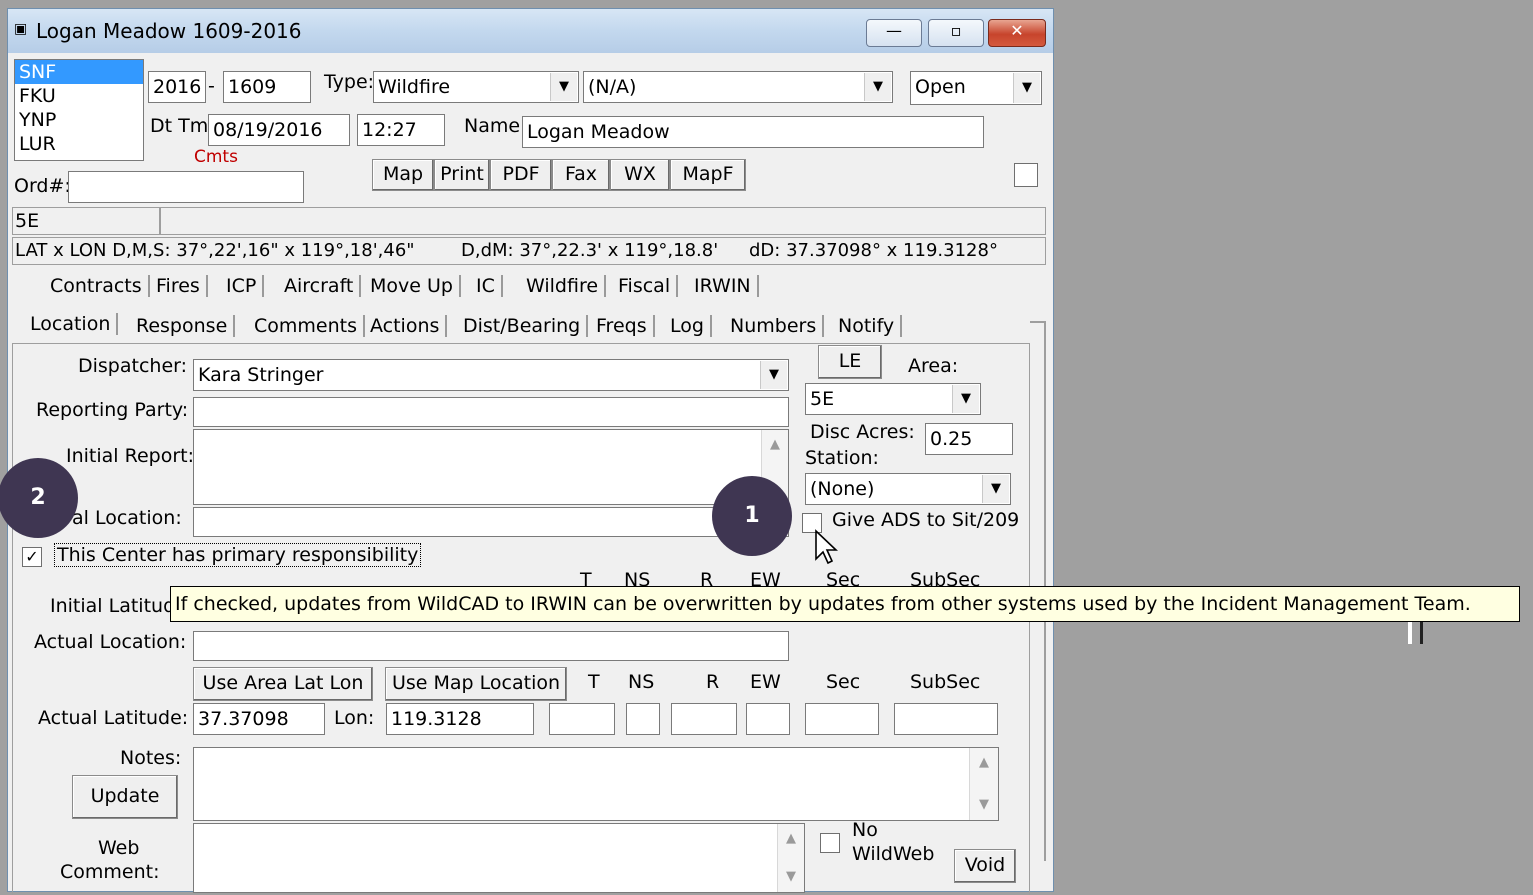 The width and height of the screenshot is (1533, 895). Describe the element at coordinates (491, 467) in the screenshot. I see `initial-report-textarea: ▲` at that location.